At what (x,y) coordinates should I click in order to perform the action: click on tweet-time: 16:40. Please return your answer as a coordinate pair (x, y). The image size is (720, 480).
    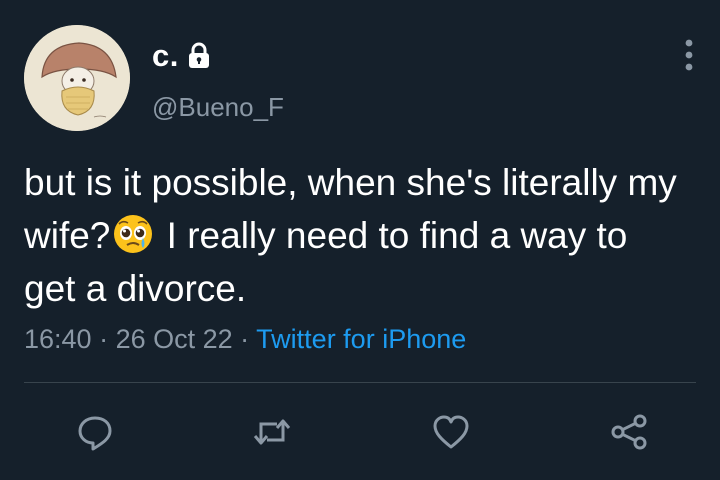
    Looking at the image, I should click on (58, 339).